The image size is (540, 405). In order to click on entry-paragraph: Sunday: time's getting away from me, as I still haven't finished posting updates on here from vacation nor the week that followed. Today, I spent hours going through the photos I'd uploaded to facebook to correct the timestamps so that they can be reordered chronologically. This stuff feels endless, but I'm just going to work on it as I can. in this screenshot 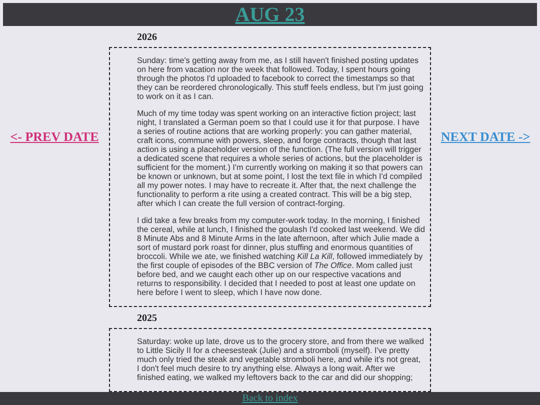, I will do `click(280, 78)`.